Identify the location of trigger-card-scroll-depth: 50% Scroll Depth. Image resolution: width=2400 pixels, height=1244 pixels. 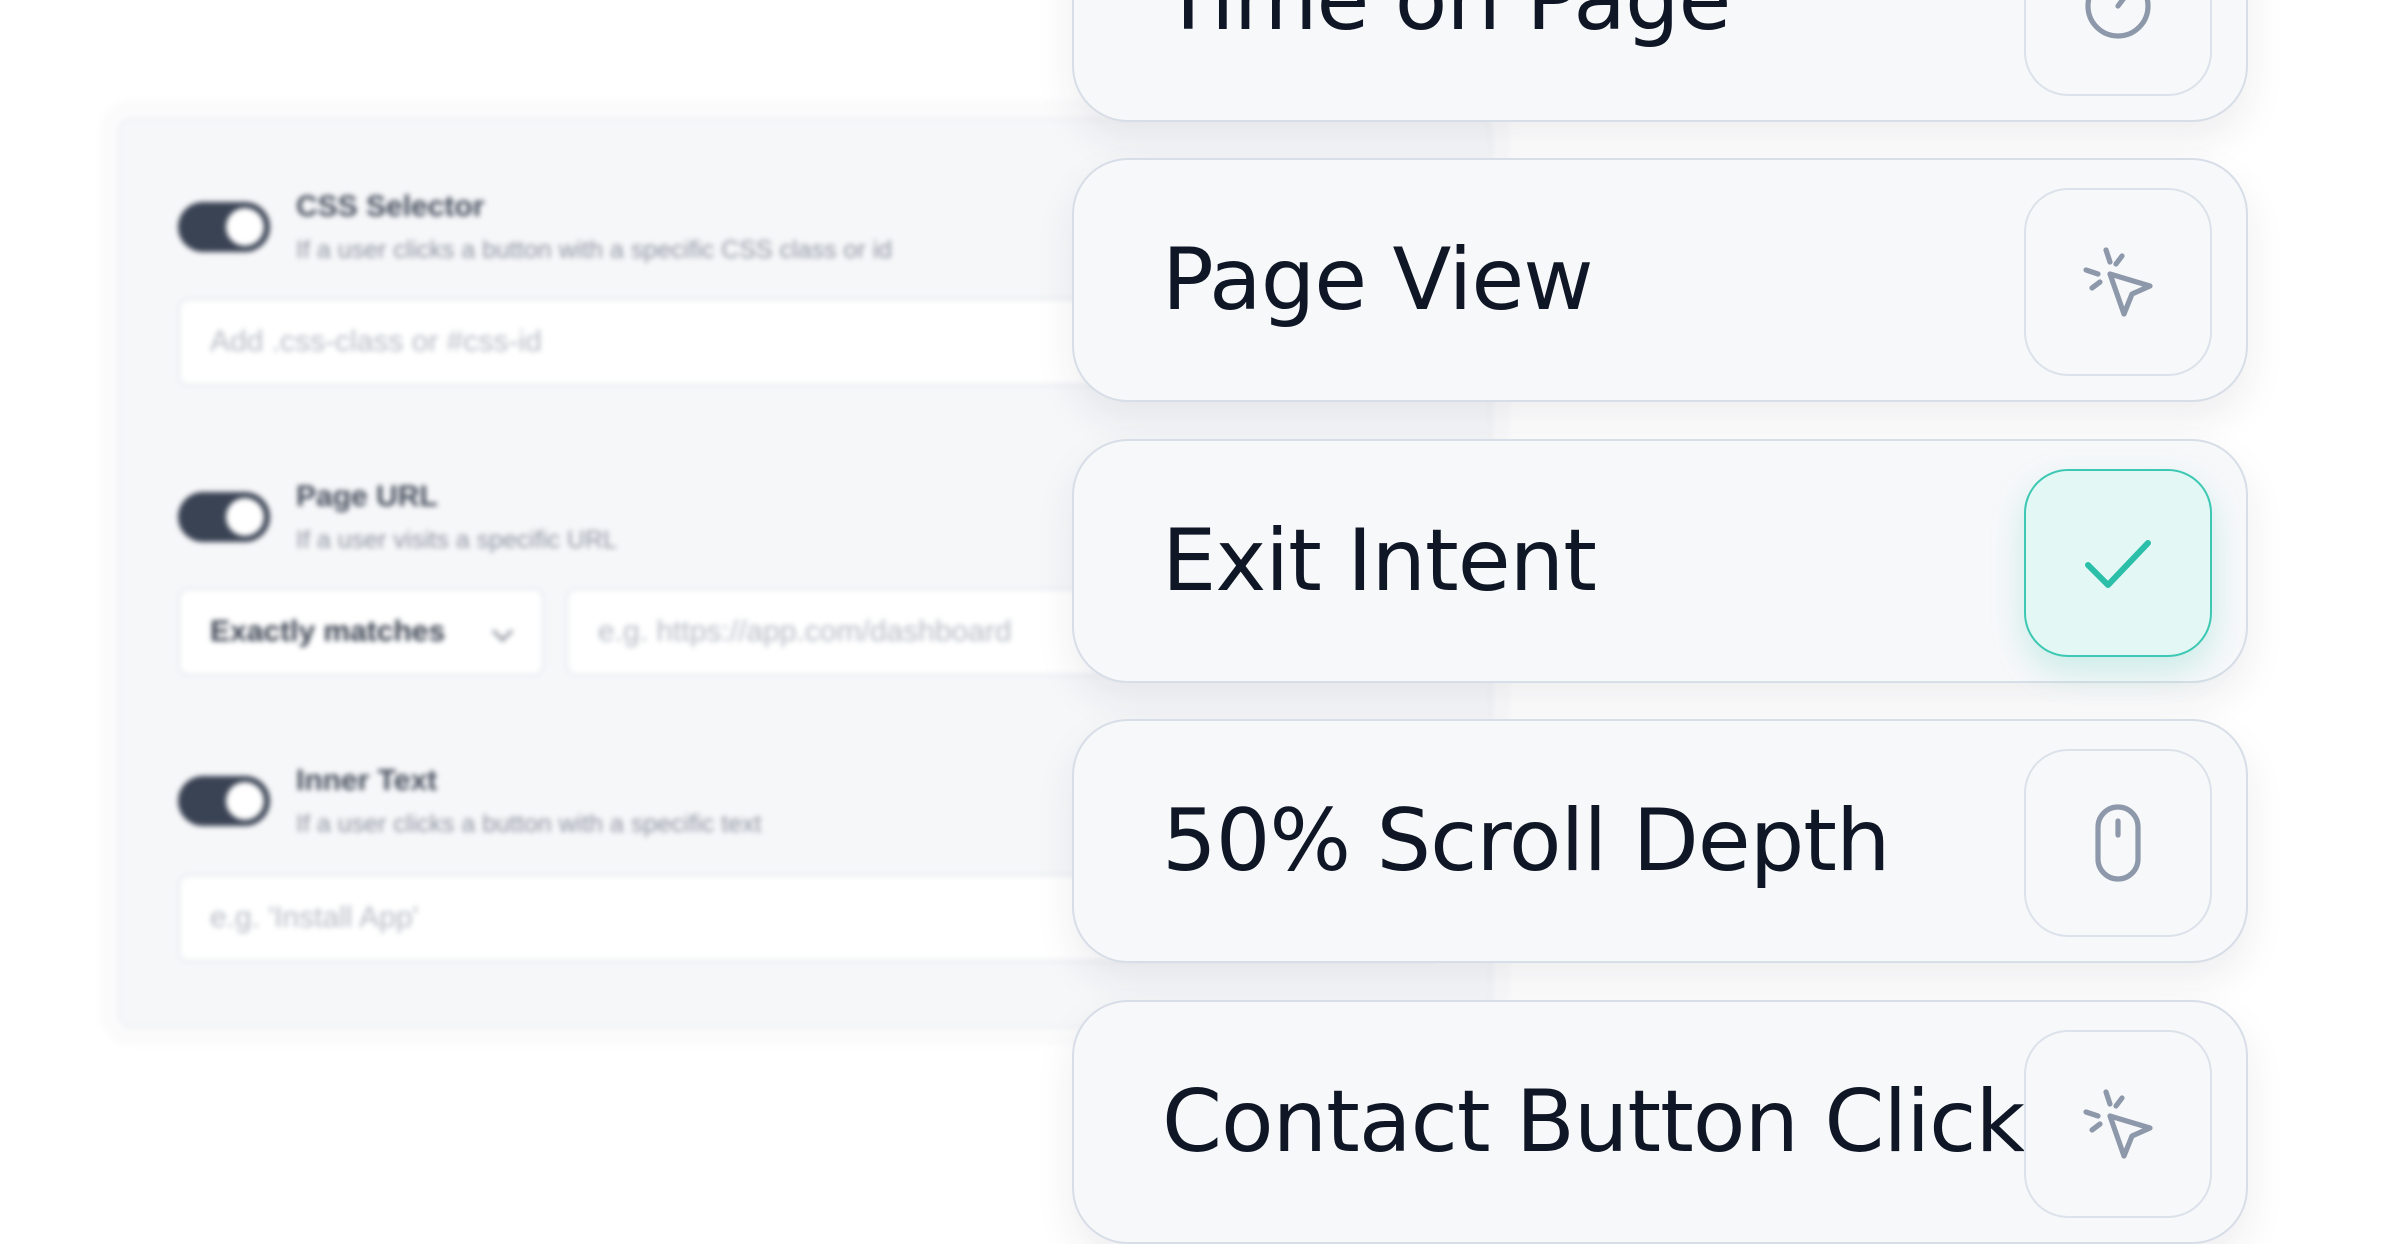
(1660, 841).